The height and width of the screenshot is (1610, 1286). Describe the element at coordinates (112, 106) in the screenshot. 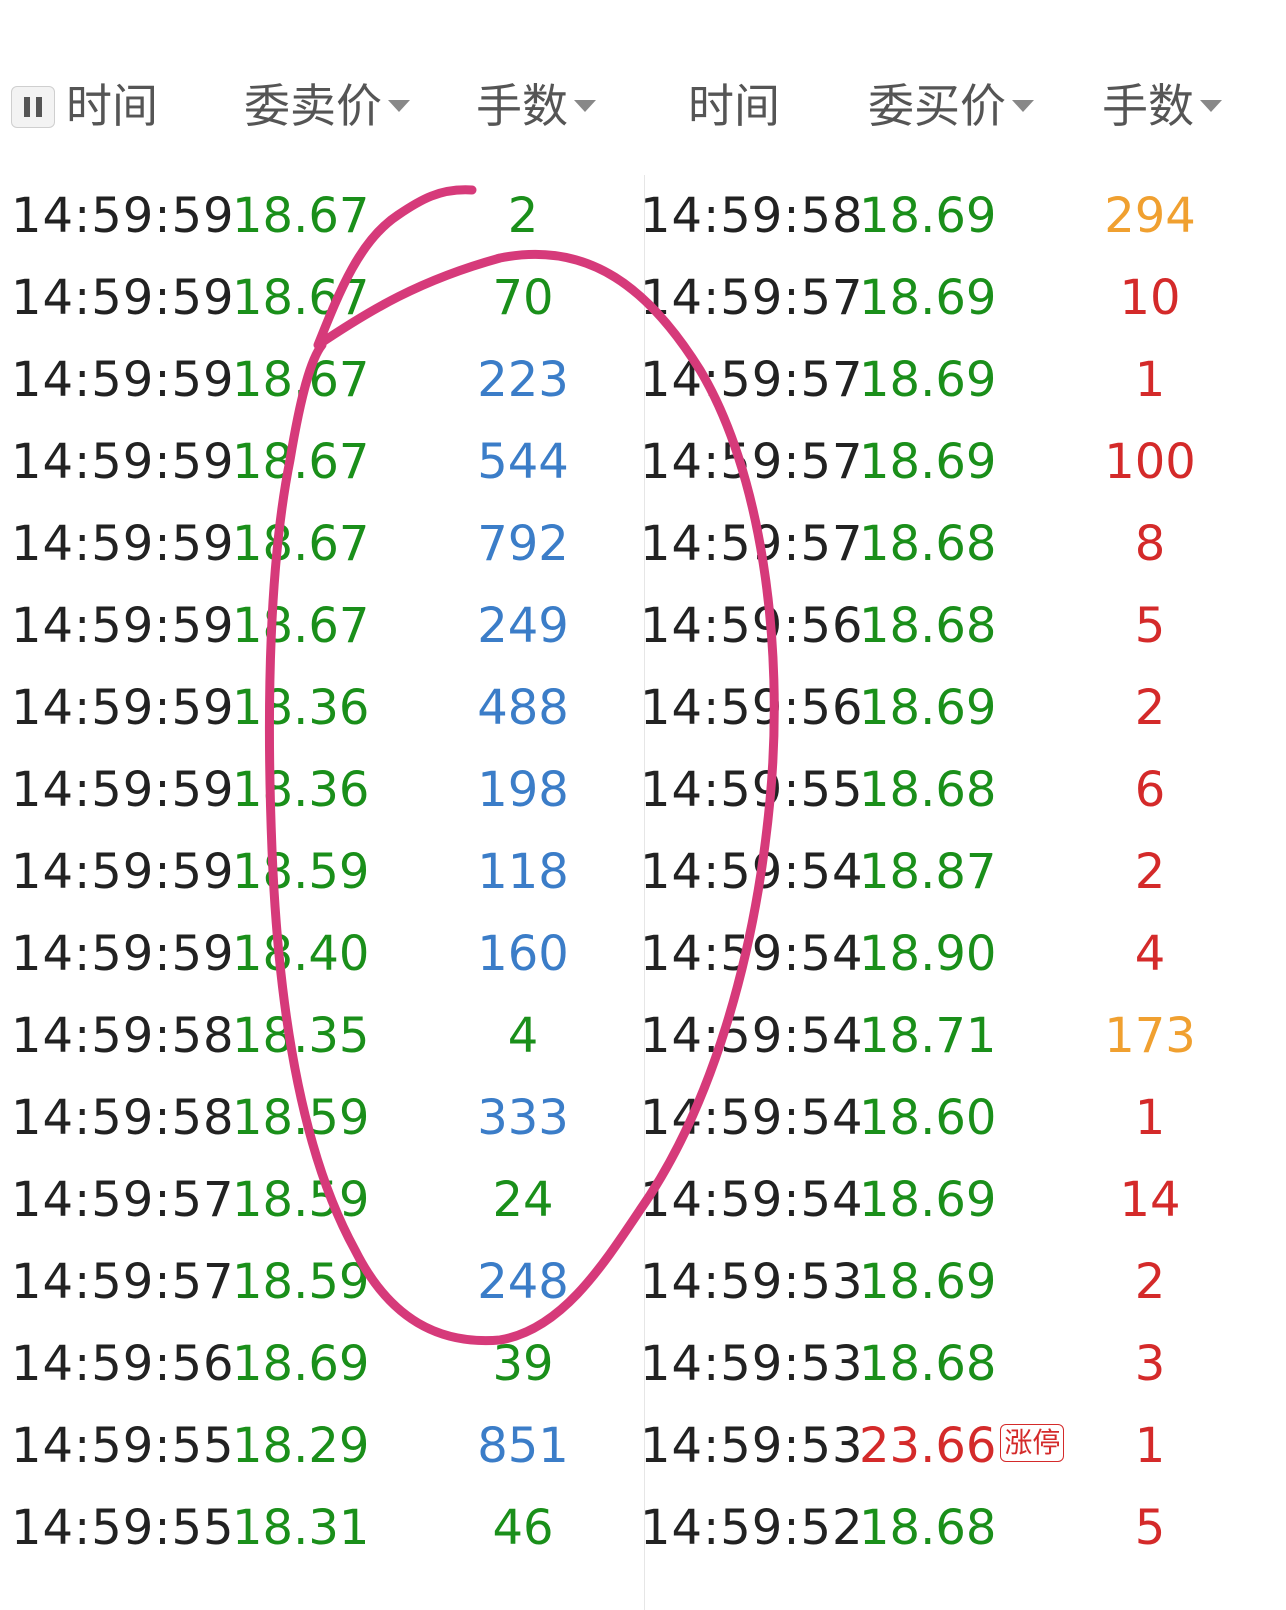

I see `header-sell-time: 时间` at that location.